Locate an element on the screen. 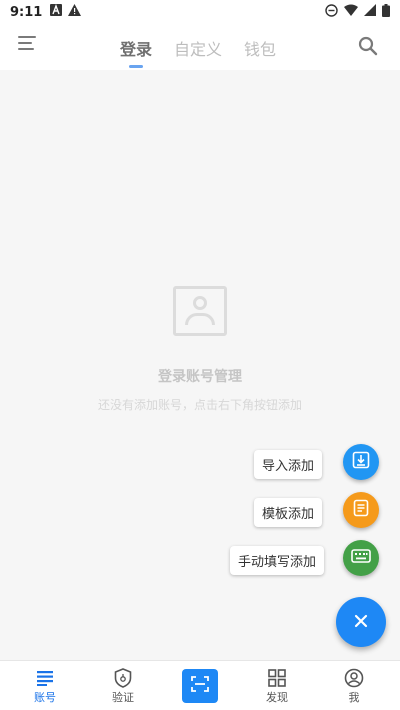 This screenshot has height=710, width=400. manual-add-button is located at coordinates (361, 558).